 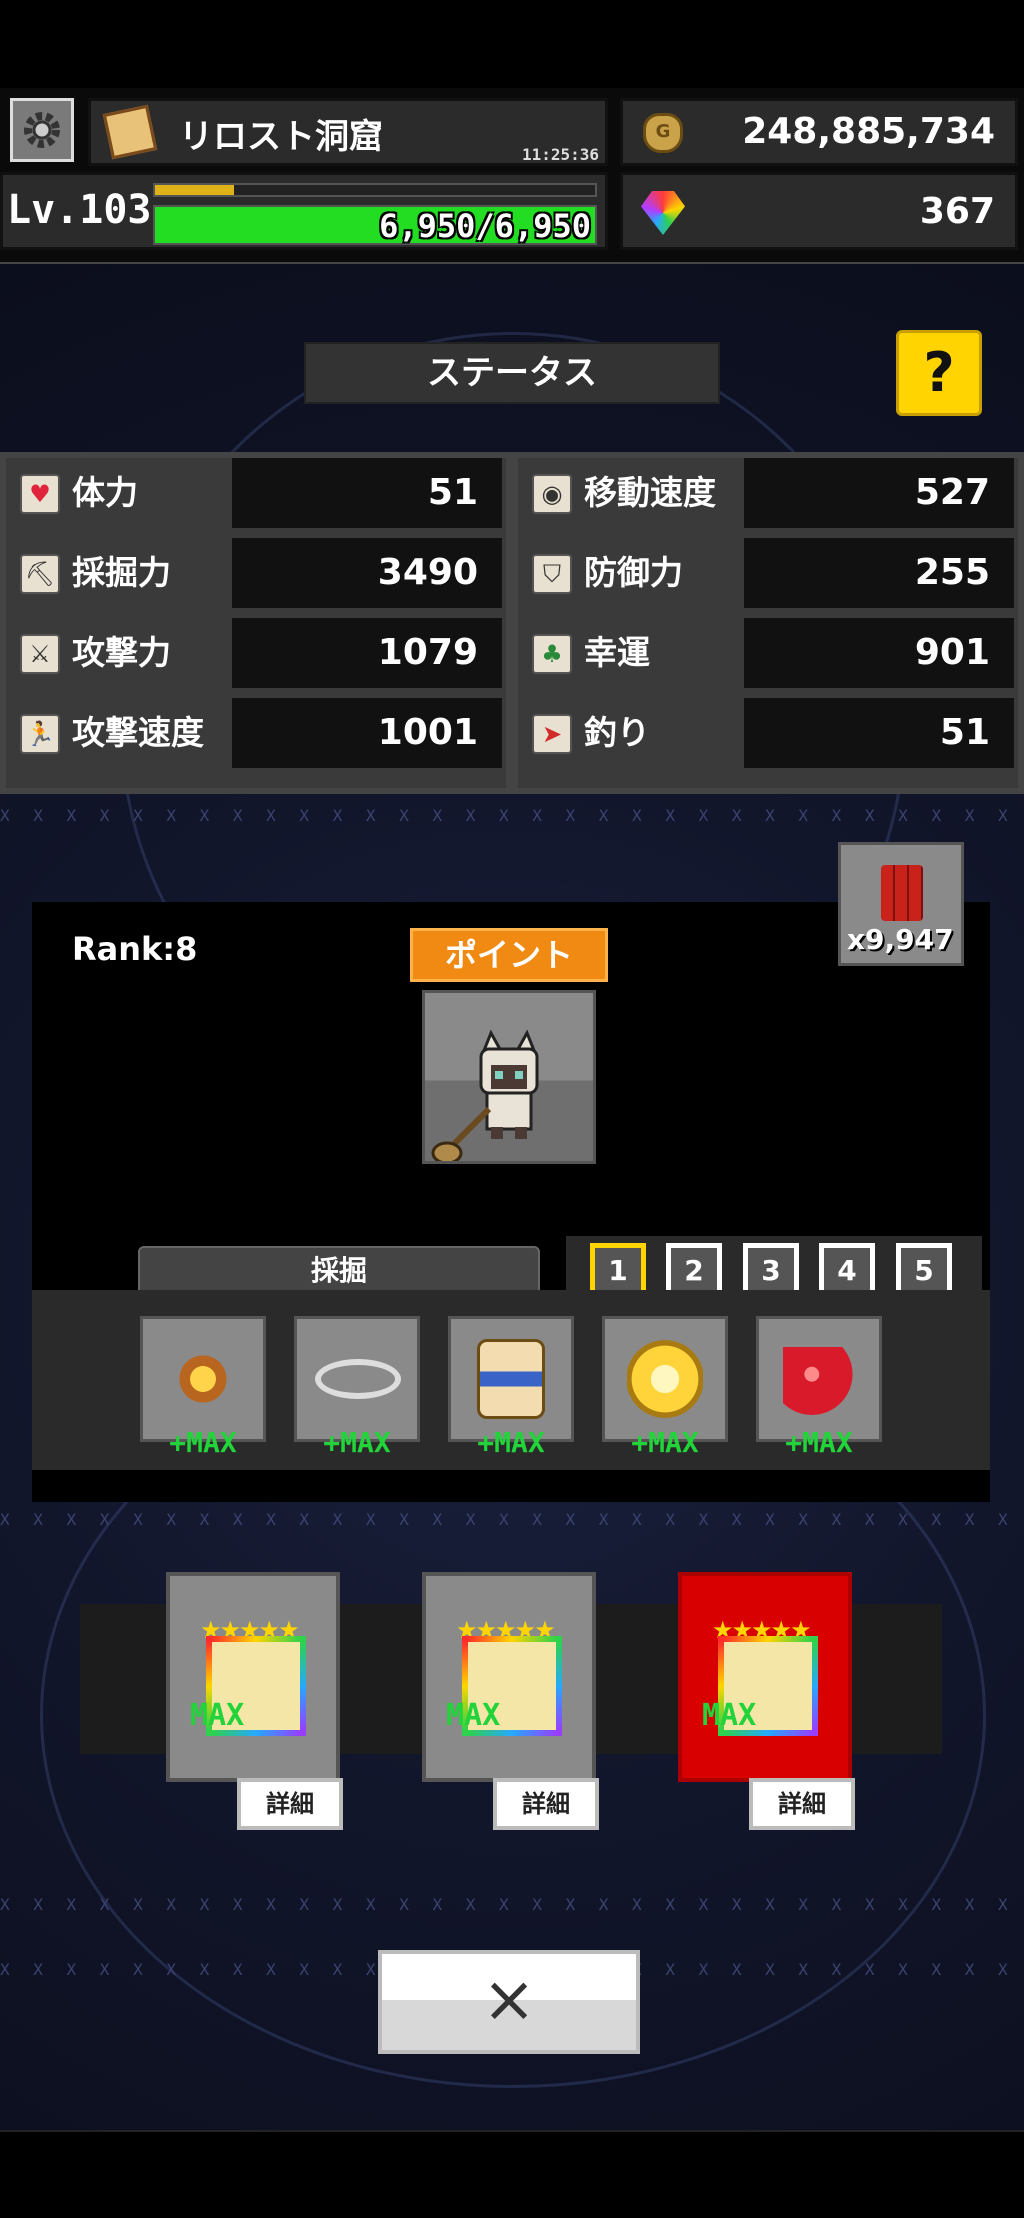 What do you see at coordinates (130, 132) in the screenshot?
I see `map-icon` at bounding box center [130, 132].